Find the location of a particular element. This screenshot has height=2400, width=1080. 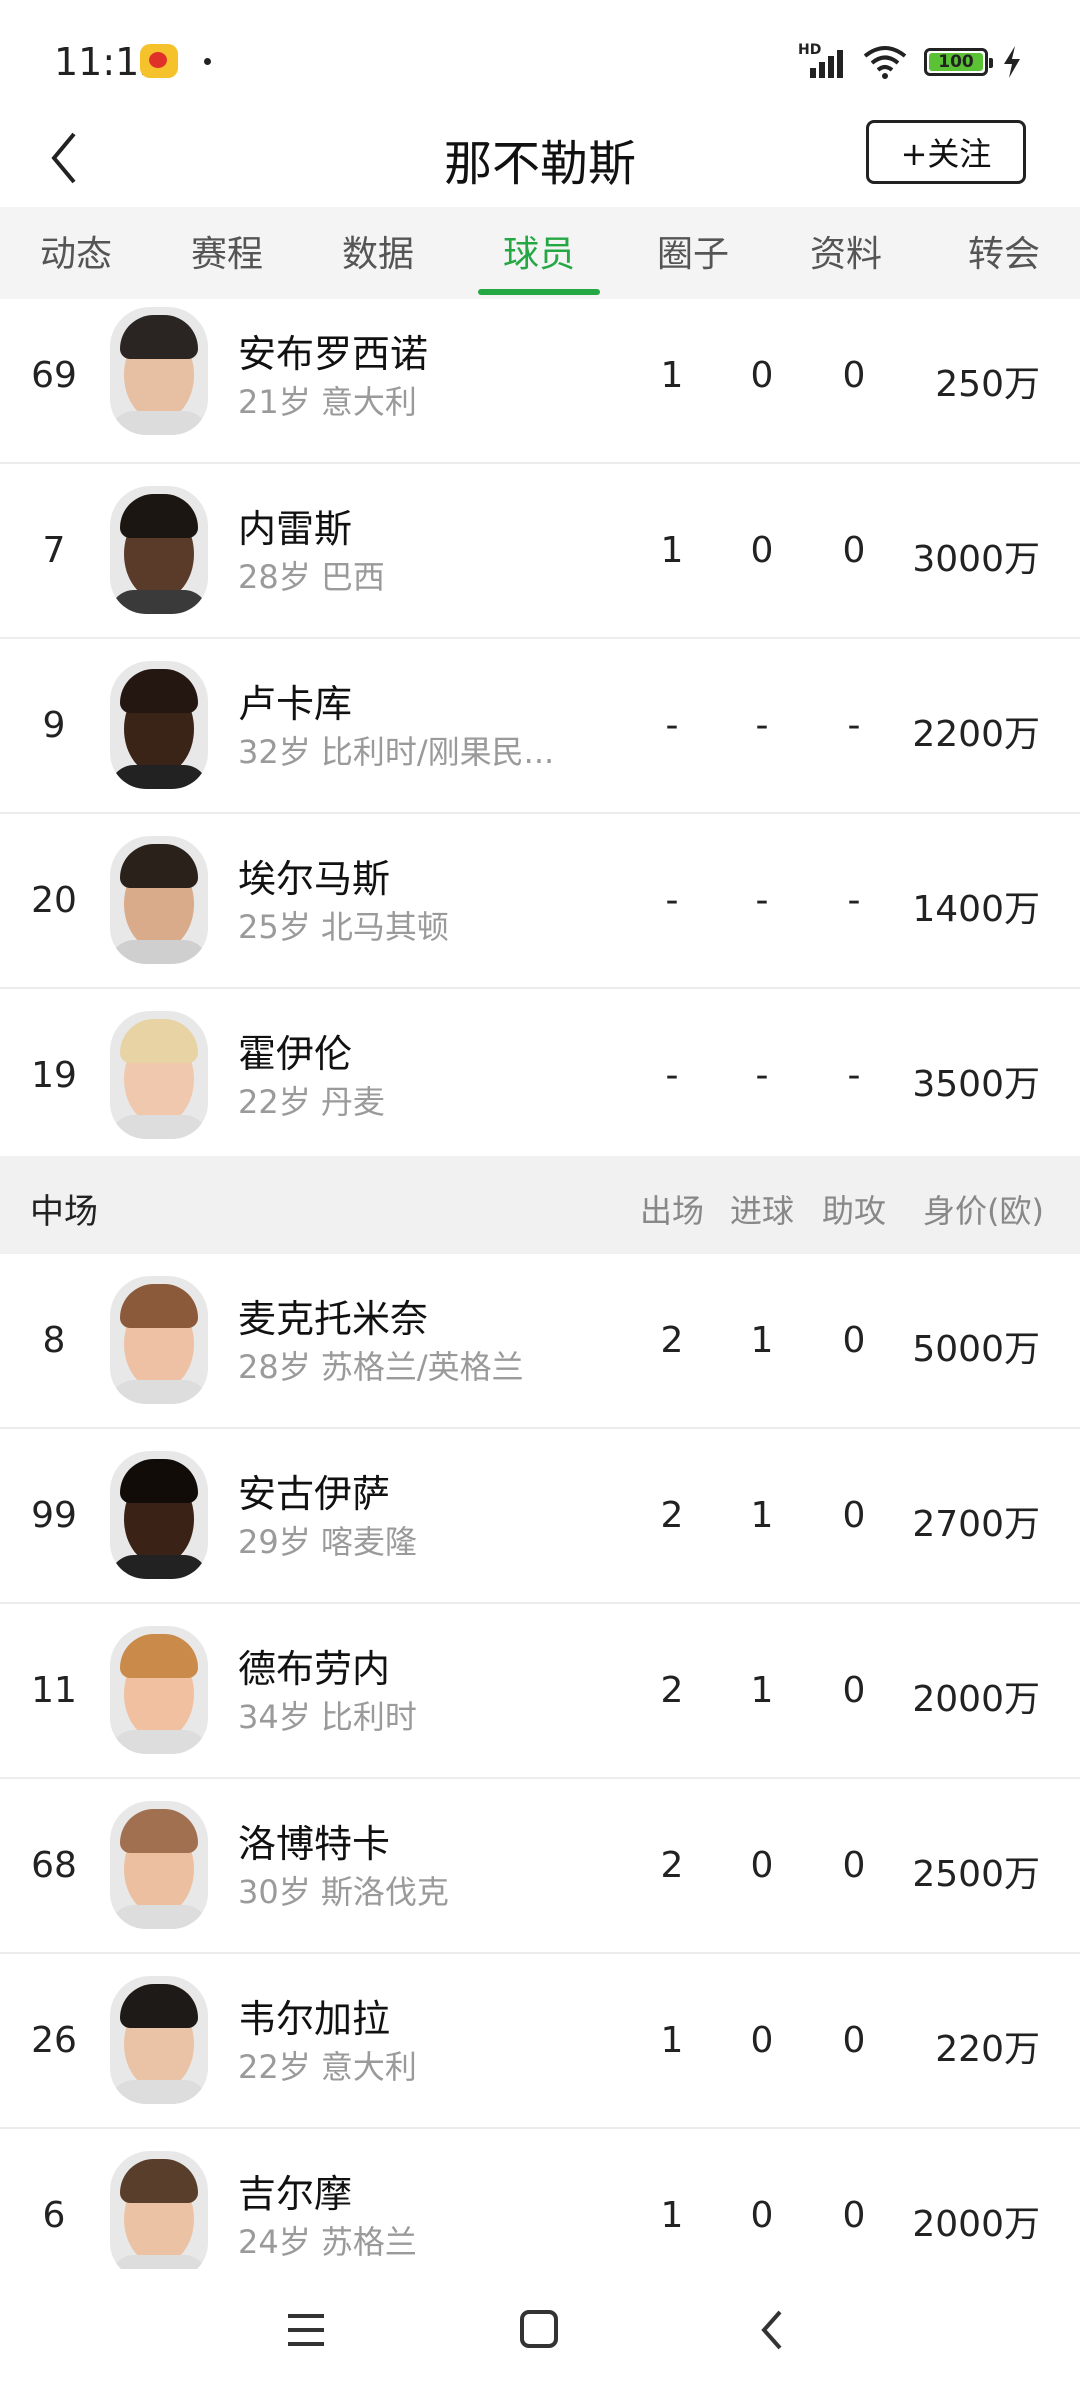

player-number: 8 is located at coordinates (54, 1340).